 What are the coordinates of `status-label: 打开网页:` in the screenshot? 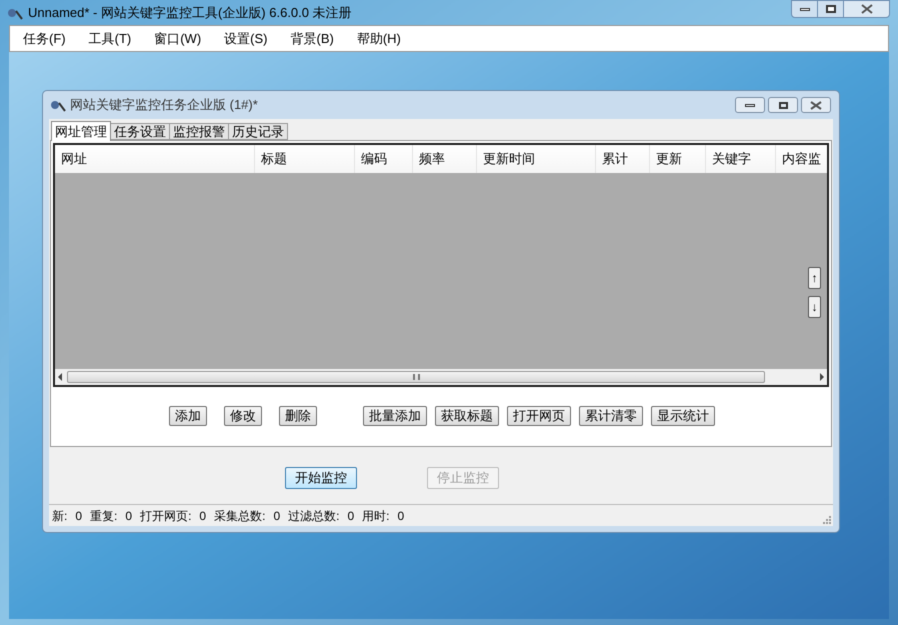 It's located at (166, 516).